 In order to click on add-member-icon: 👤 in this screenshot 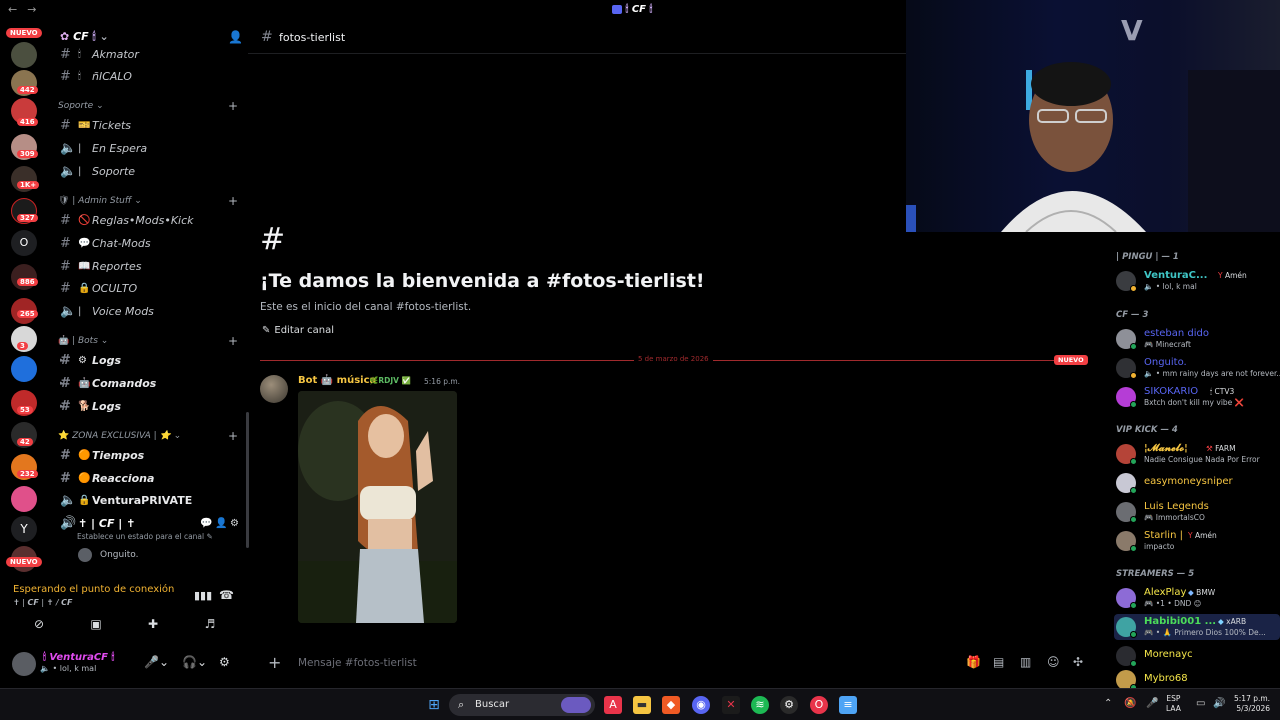, I will do `click(235, 37)`.